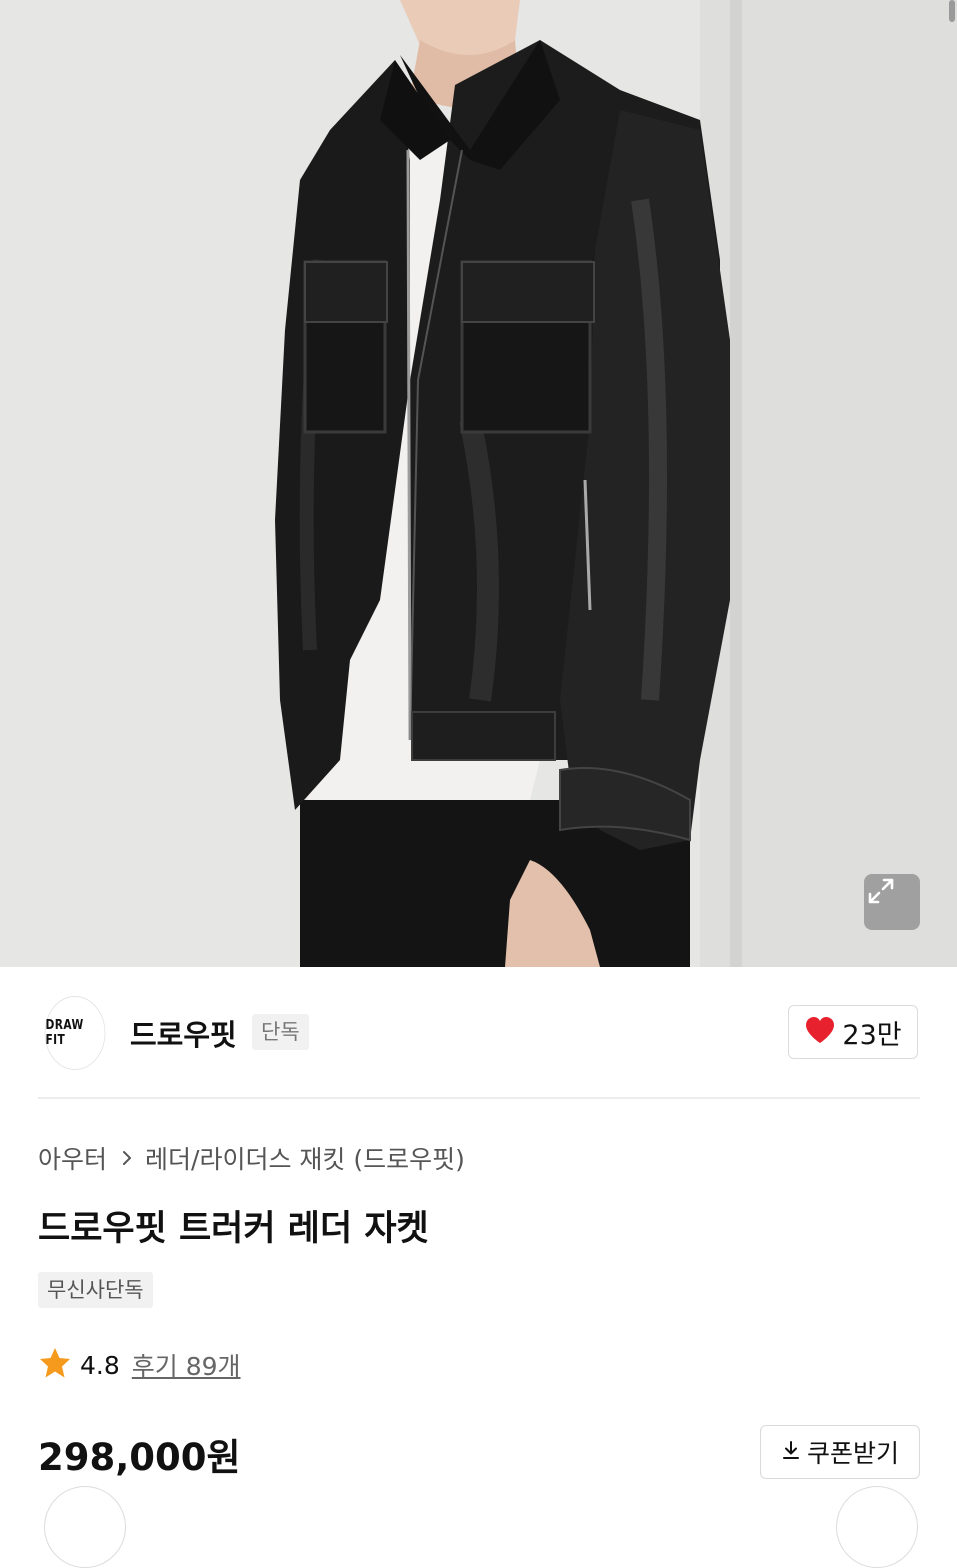 Image resolution: width=957 pixels, height=1568 pixels. I want to click on divider, so click(479, 1098).